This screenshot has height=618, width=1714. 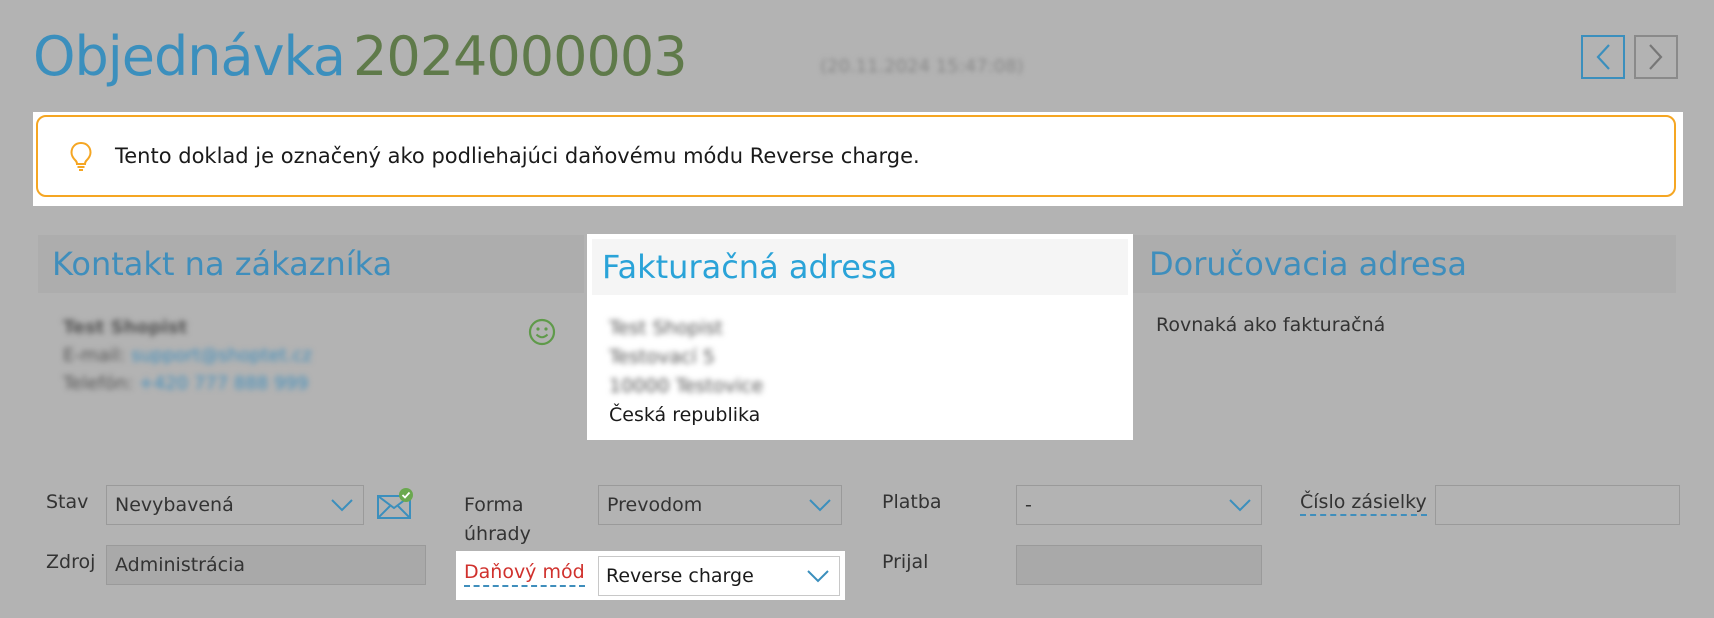 I want to click on received-by-label: Prijal, so click(x=905, y=562).